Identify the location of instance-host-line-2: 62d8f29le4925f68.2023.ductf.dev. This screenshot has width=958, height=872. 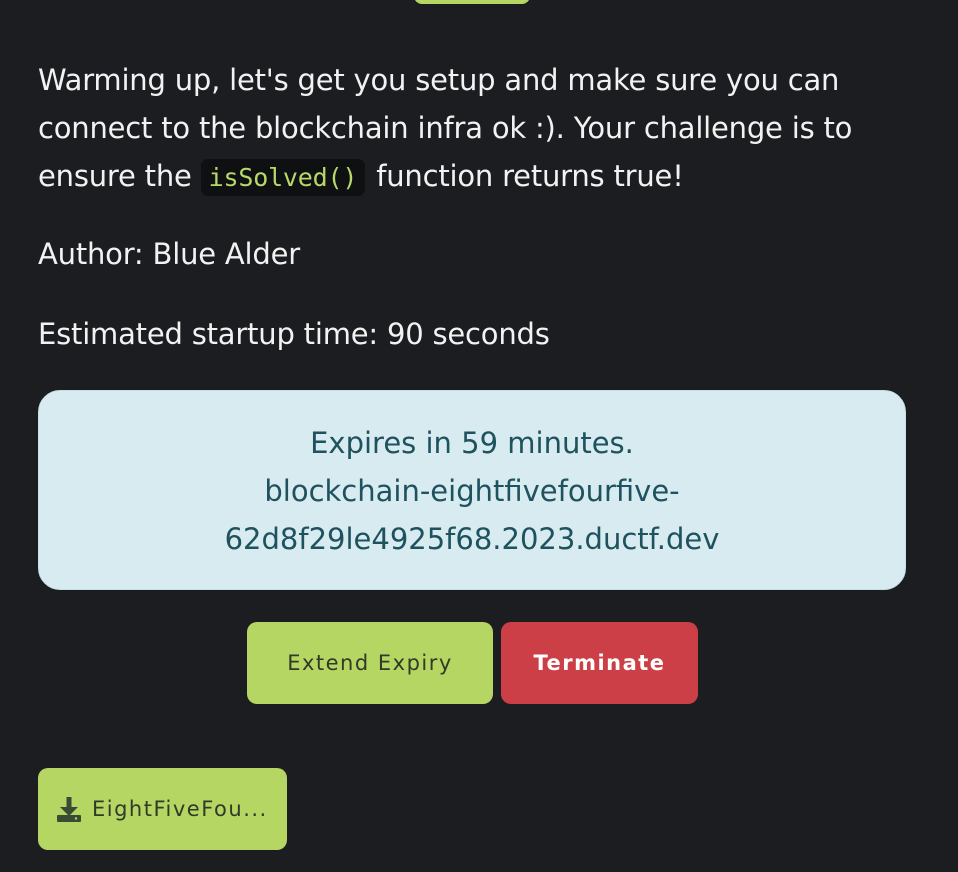
(472, 539).